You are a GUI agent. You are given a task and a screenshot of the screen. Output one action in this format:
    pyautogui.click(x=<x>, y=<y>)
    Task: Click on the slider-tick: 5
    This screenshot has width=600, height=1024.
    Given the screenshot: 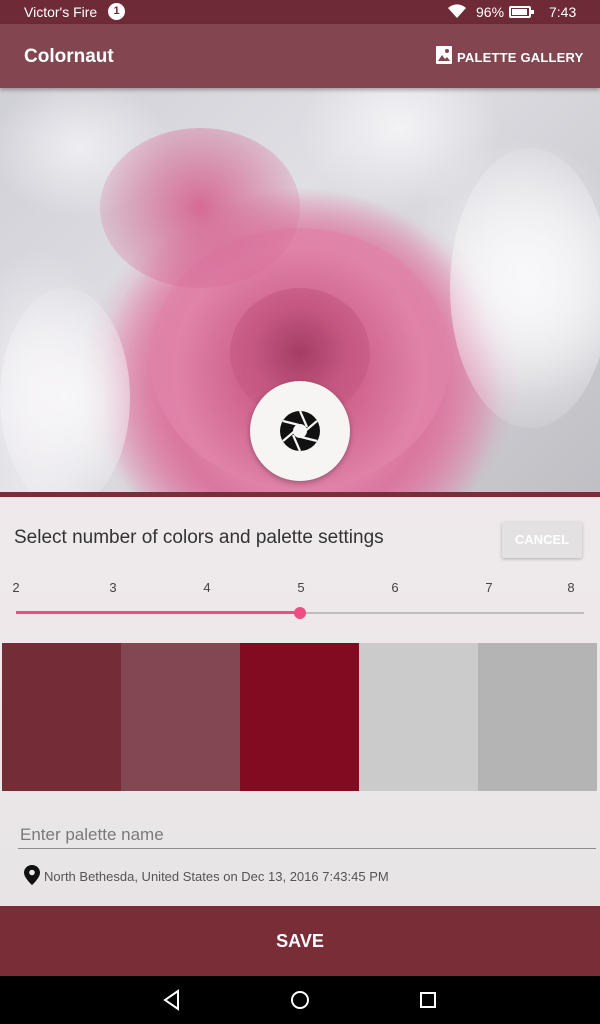 What is the action you would take?
    pyautogui.click(x=301, y=587)
    